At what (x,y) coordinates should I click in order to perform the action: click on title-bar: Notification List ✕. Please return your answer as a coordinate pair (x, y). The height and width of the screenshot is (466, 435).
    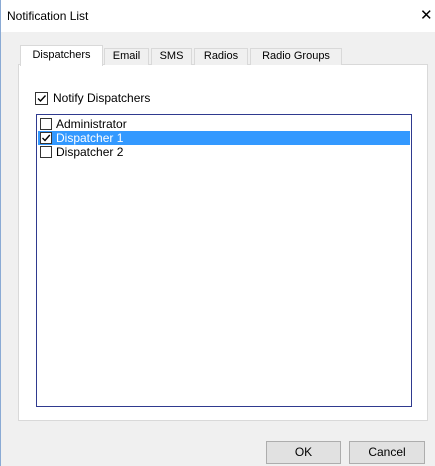
    Looking at the image, I should click on (218, 16).